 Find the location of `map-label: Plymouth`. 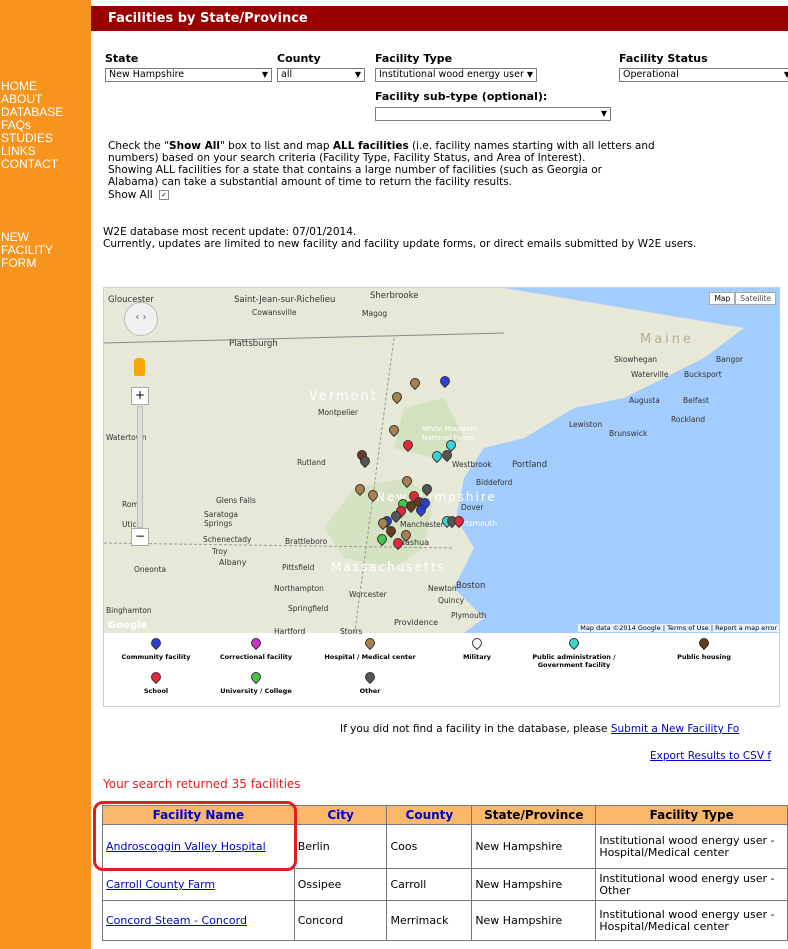

map-label: Plymouth is located at coordinates (469, 615).